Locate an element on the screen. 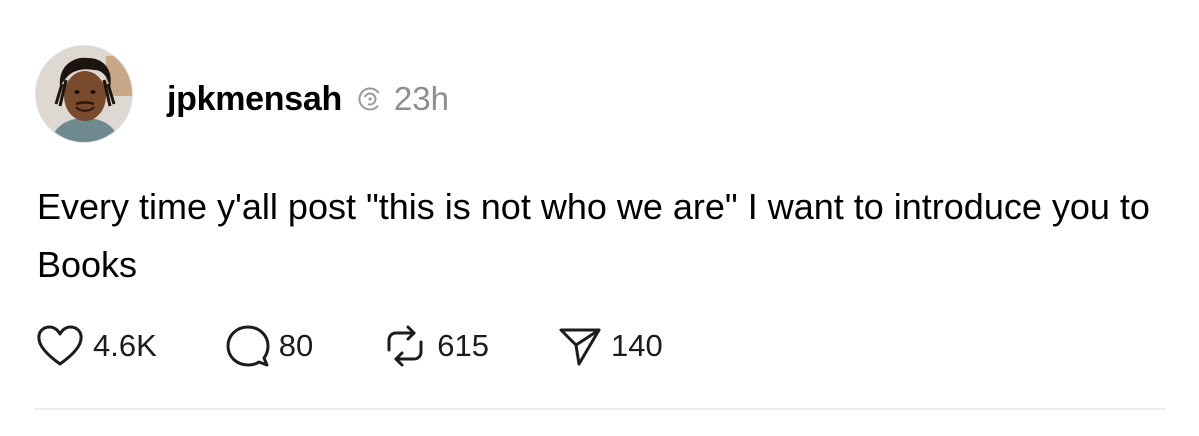 Image resolution: width=1199 pixels, height=436 pixels. avatar-image is located at coordinates (84, 94).